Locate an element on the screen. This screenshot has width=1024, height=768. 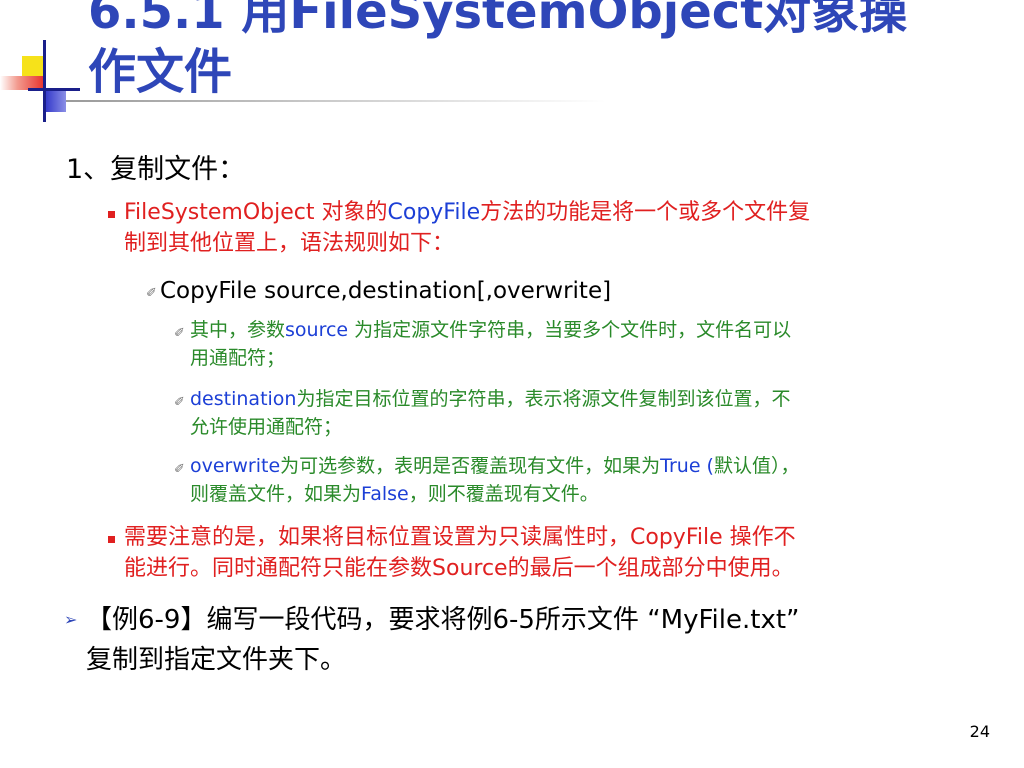
text-true-keyword: True ( is located at coordinates (687, 466).